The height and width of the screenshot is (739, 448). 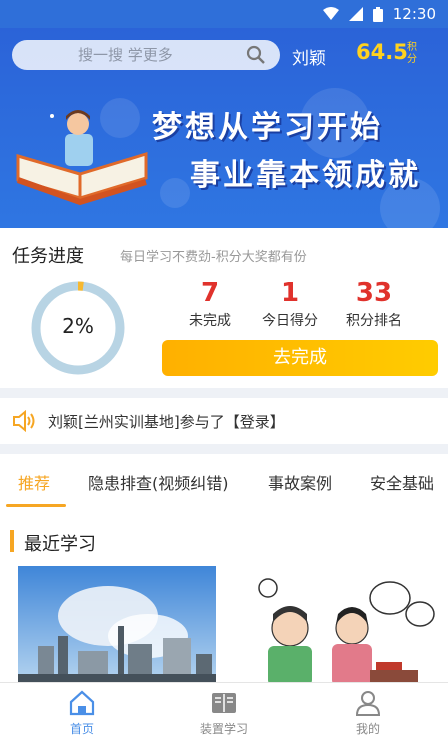 I want to click on battery-icon, so click(x=377, y=14).